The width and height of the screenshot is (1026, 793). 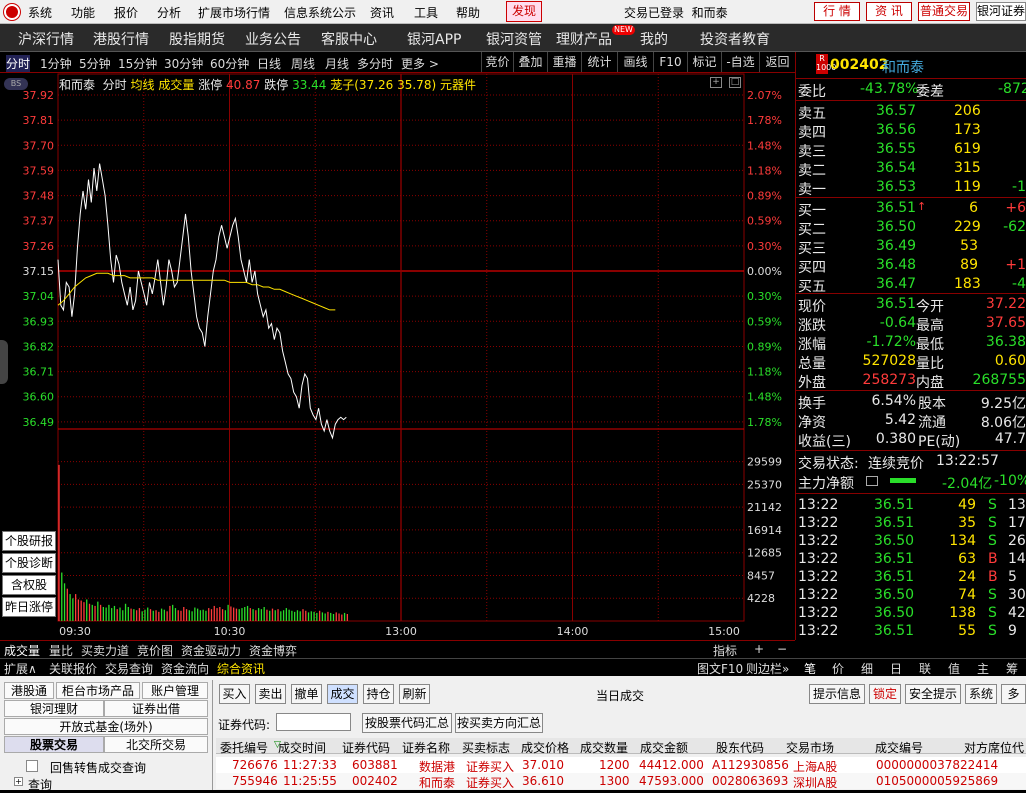 I want to click on tool-auction: 竞价, so click(x=497, y=62).